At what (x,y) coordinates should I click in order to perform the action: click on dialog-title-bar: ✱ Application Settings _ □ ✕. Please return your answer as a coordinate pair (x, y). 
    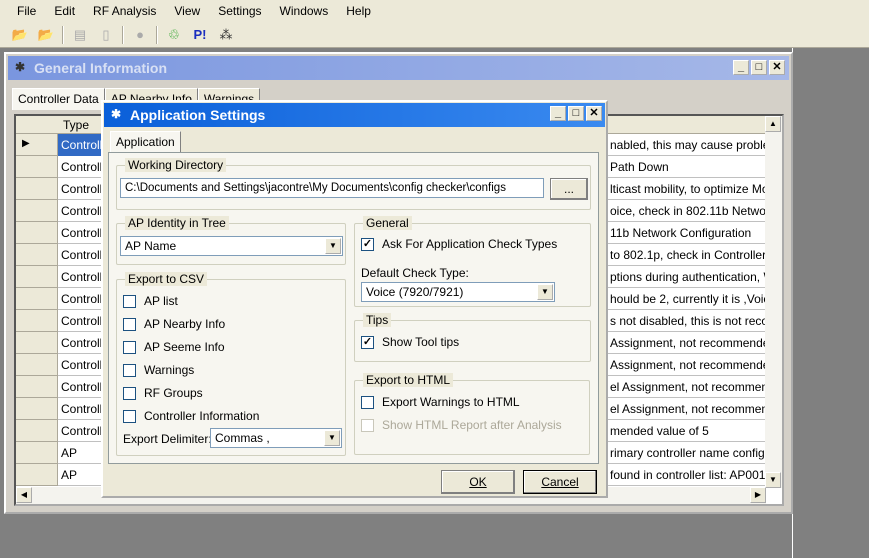
    Looking at the image, I should click on (354, 115).